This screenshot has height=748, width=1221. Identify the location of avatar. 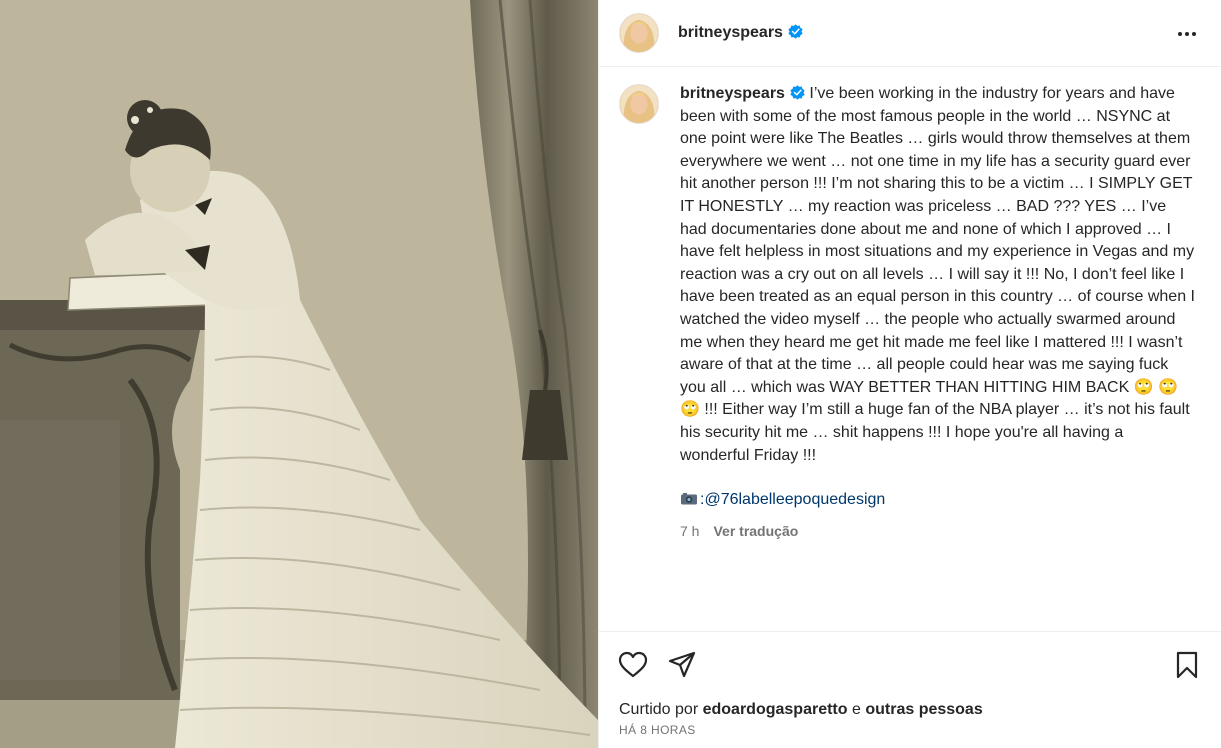
(639, 33).